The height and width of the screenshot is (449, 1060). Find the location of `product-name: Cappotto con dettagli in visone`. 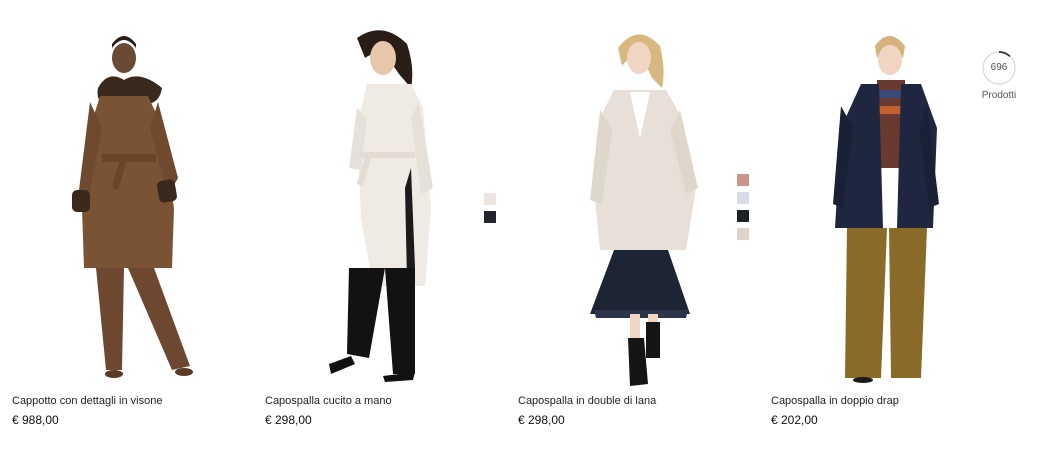

product-name: Cappotto con dettagli in visone is located at coordinates (87, 401).